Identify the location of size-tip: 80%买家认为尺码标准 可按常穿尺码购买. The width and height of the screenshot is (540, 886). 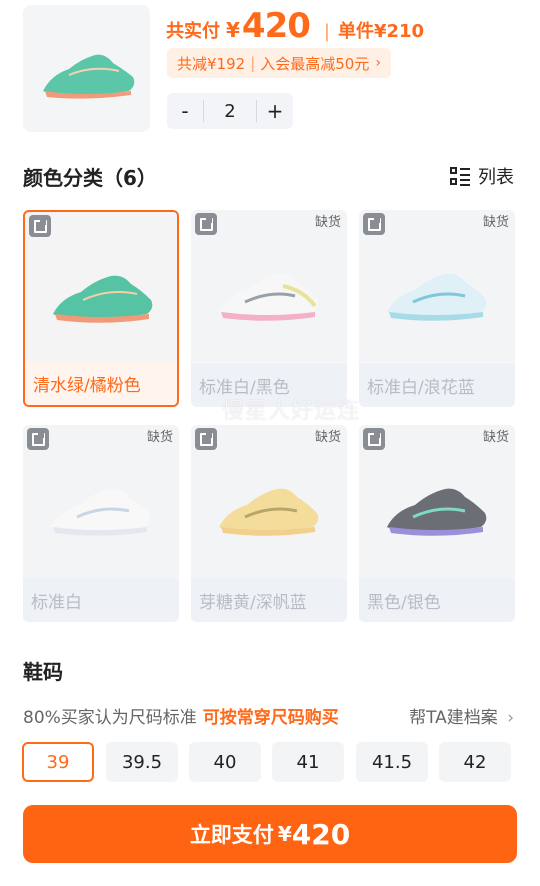
(181, 715).